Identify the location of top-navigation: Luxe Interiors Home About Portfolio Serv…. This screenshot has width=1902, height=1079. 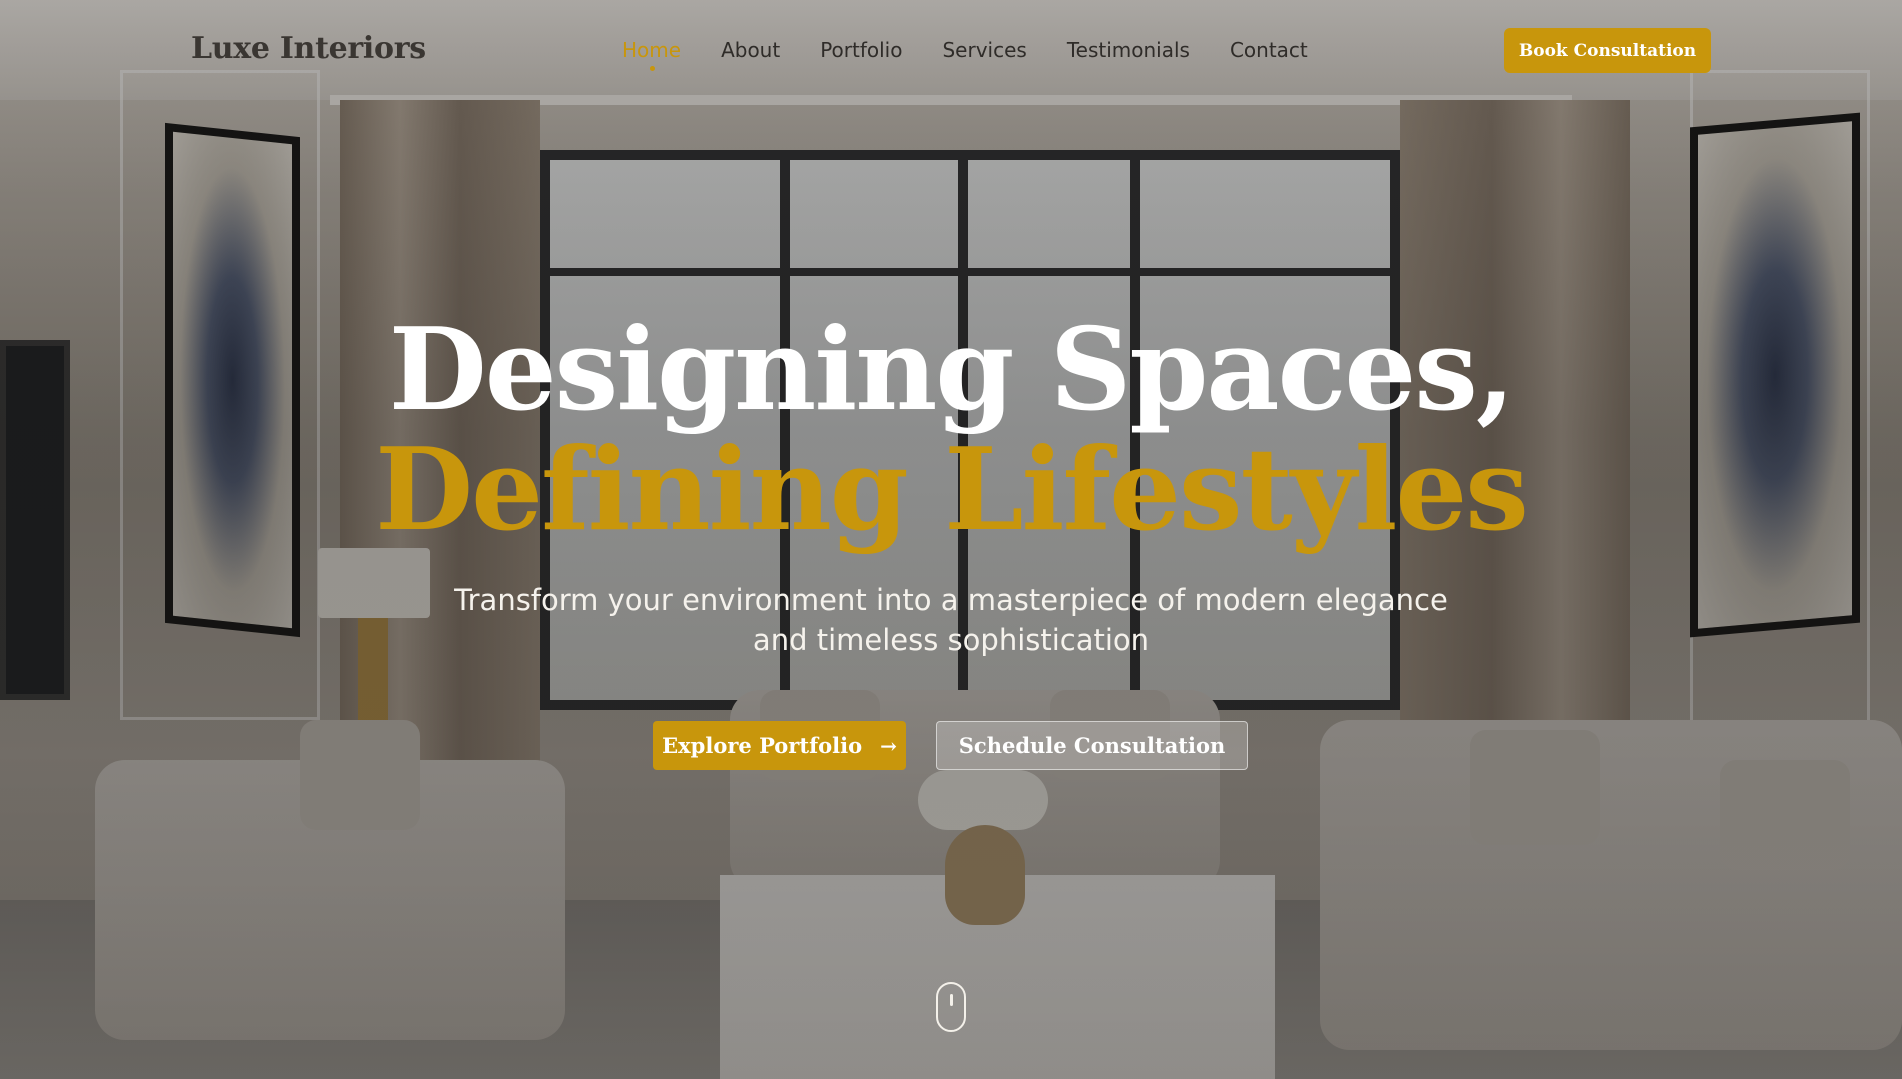
(951, 50).